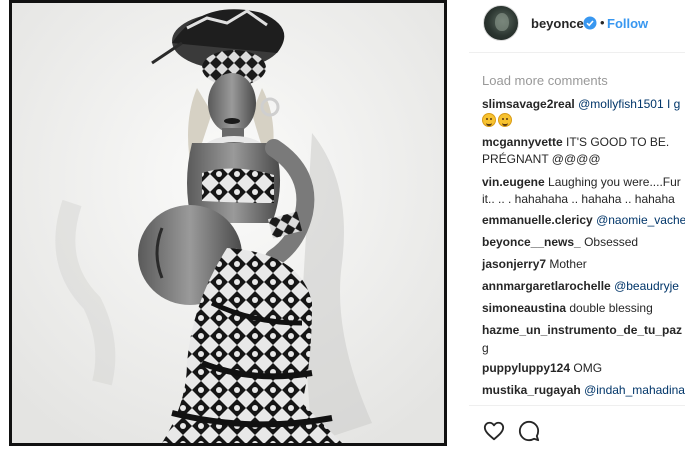  Describe the element at coordinates (611, 242) in the screenshot. I see `comment-text: Obsessed` at that location.